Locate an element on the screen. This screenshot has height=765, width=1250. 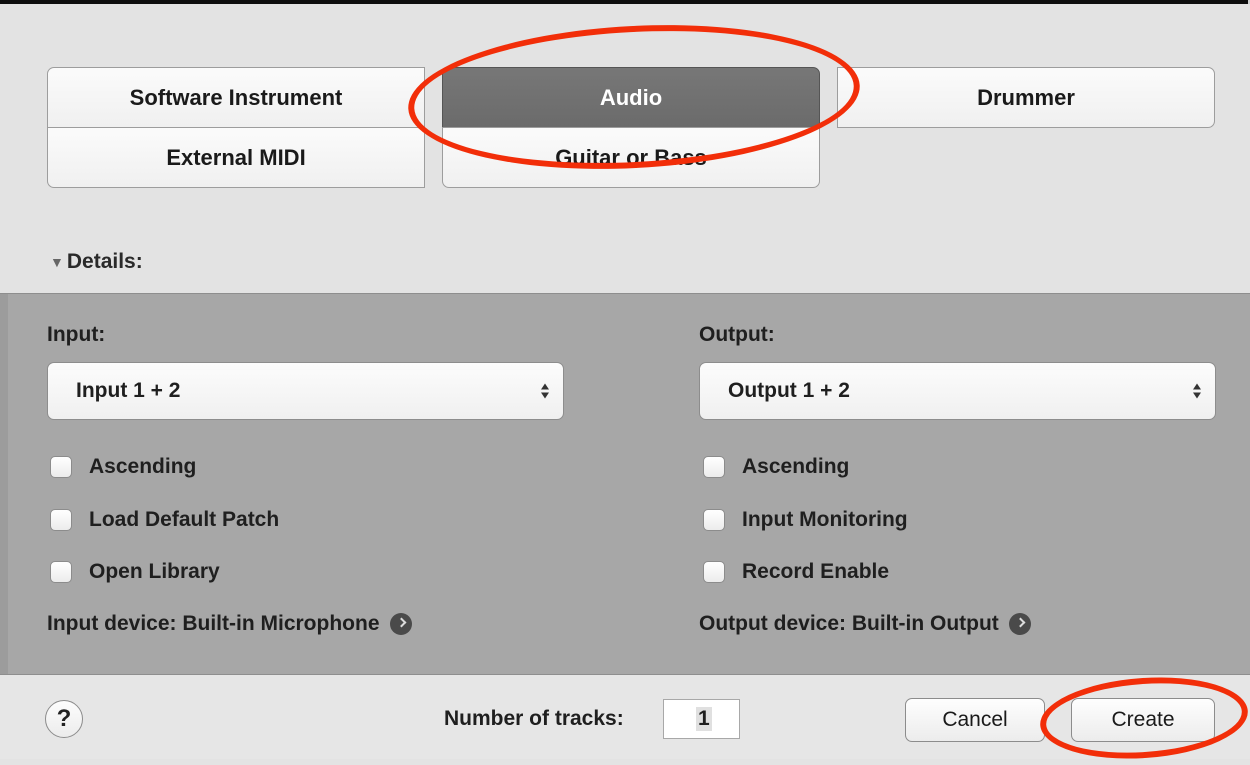
number-of-tracks-value: 1 is located at coordinates (704, 719).